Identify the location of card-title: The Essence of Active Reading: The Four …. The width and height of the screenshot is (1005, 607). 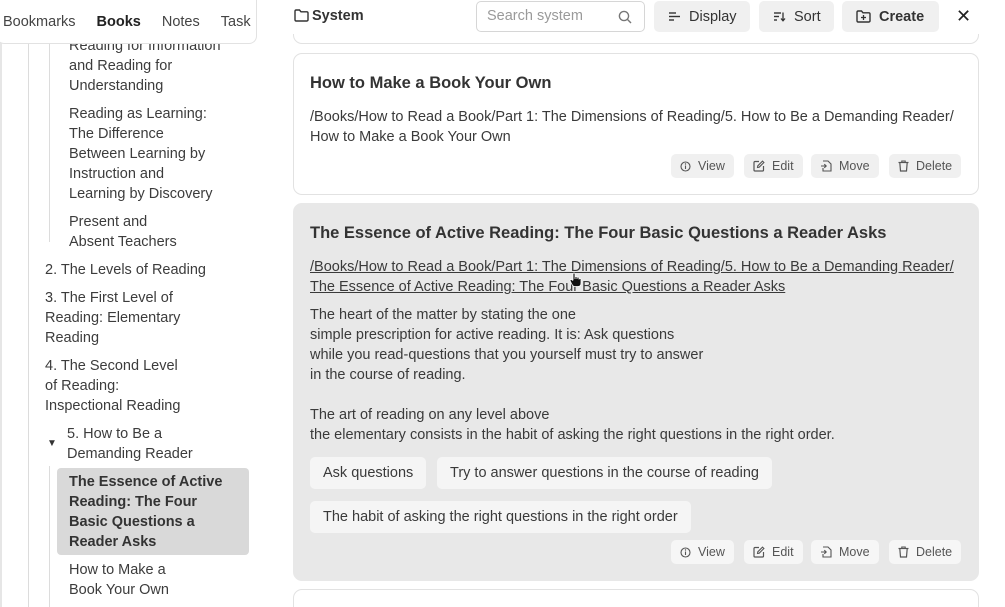
(598, 233).